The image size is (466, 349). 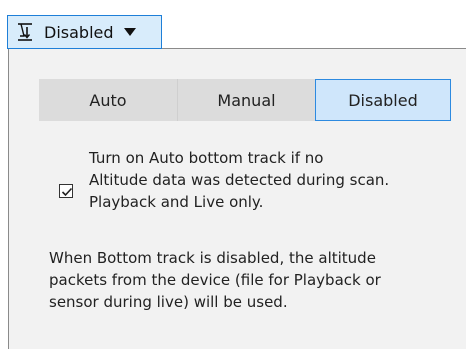 What do you see at coordinates (206, 158) in the screenshot?
I see `auto-track-text-line1: Turn on Auto bottom track if no` at bounding box center [206, 158].